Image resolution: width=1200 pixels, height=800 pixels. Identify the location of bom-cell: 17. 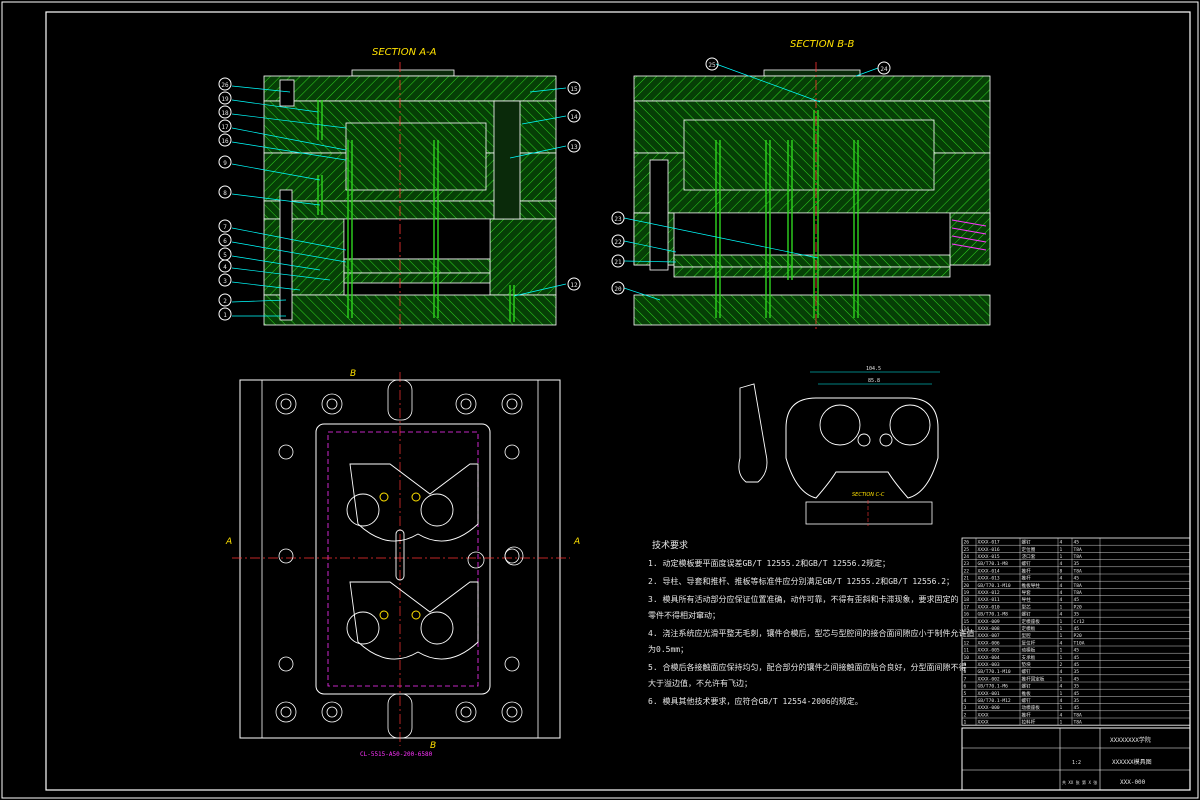
(967, 607).